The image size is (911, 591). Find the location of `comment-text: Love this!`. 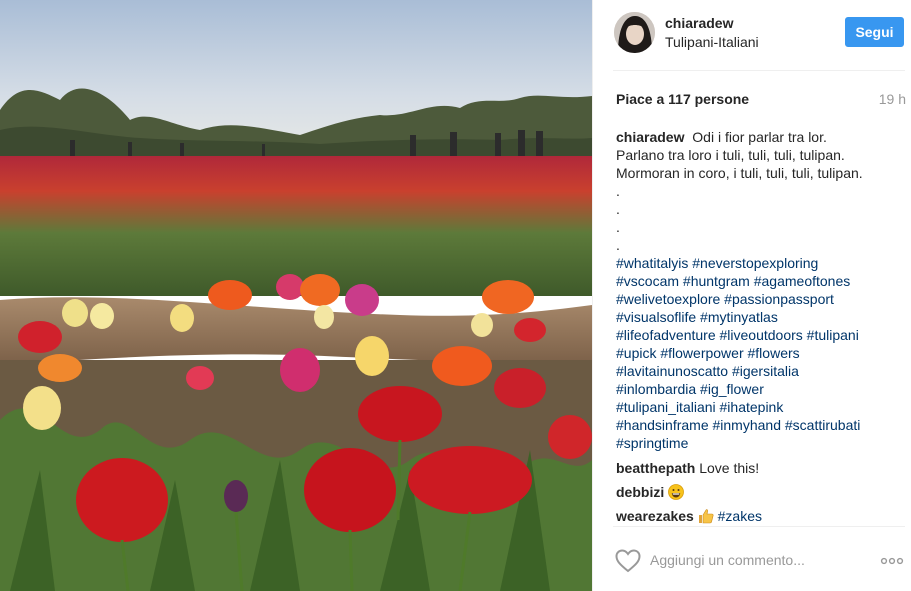

comment-text: Love this! is located at coordinates (729, 468).